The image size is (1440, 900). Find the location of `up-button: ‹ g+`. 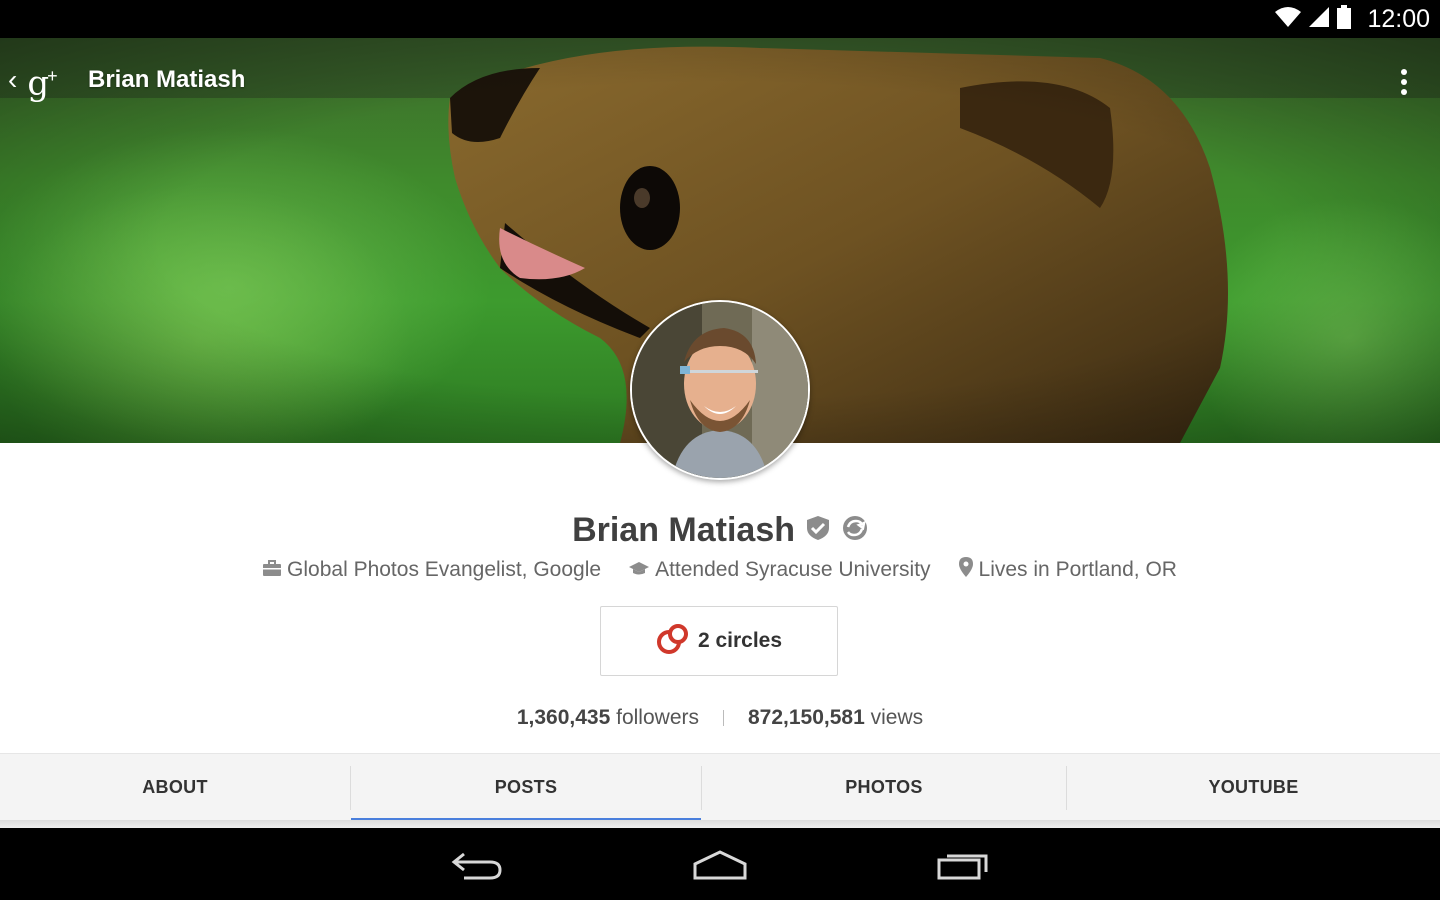

up-button: ‹ g+ is located at coordinates (39, 80).